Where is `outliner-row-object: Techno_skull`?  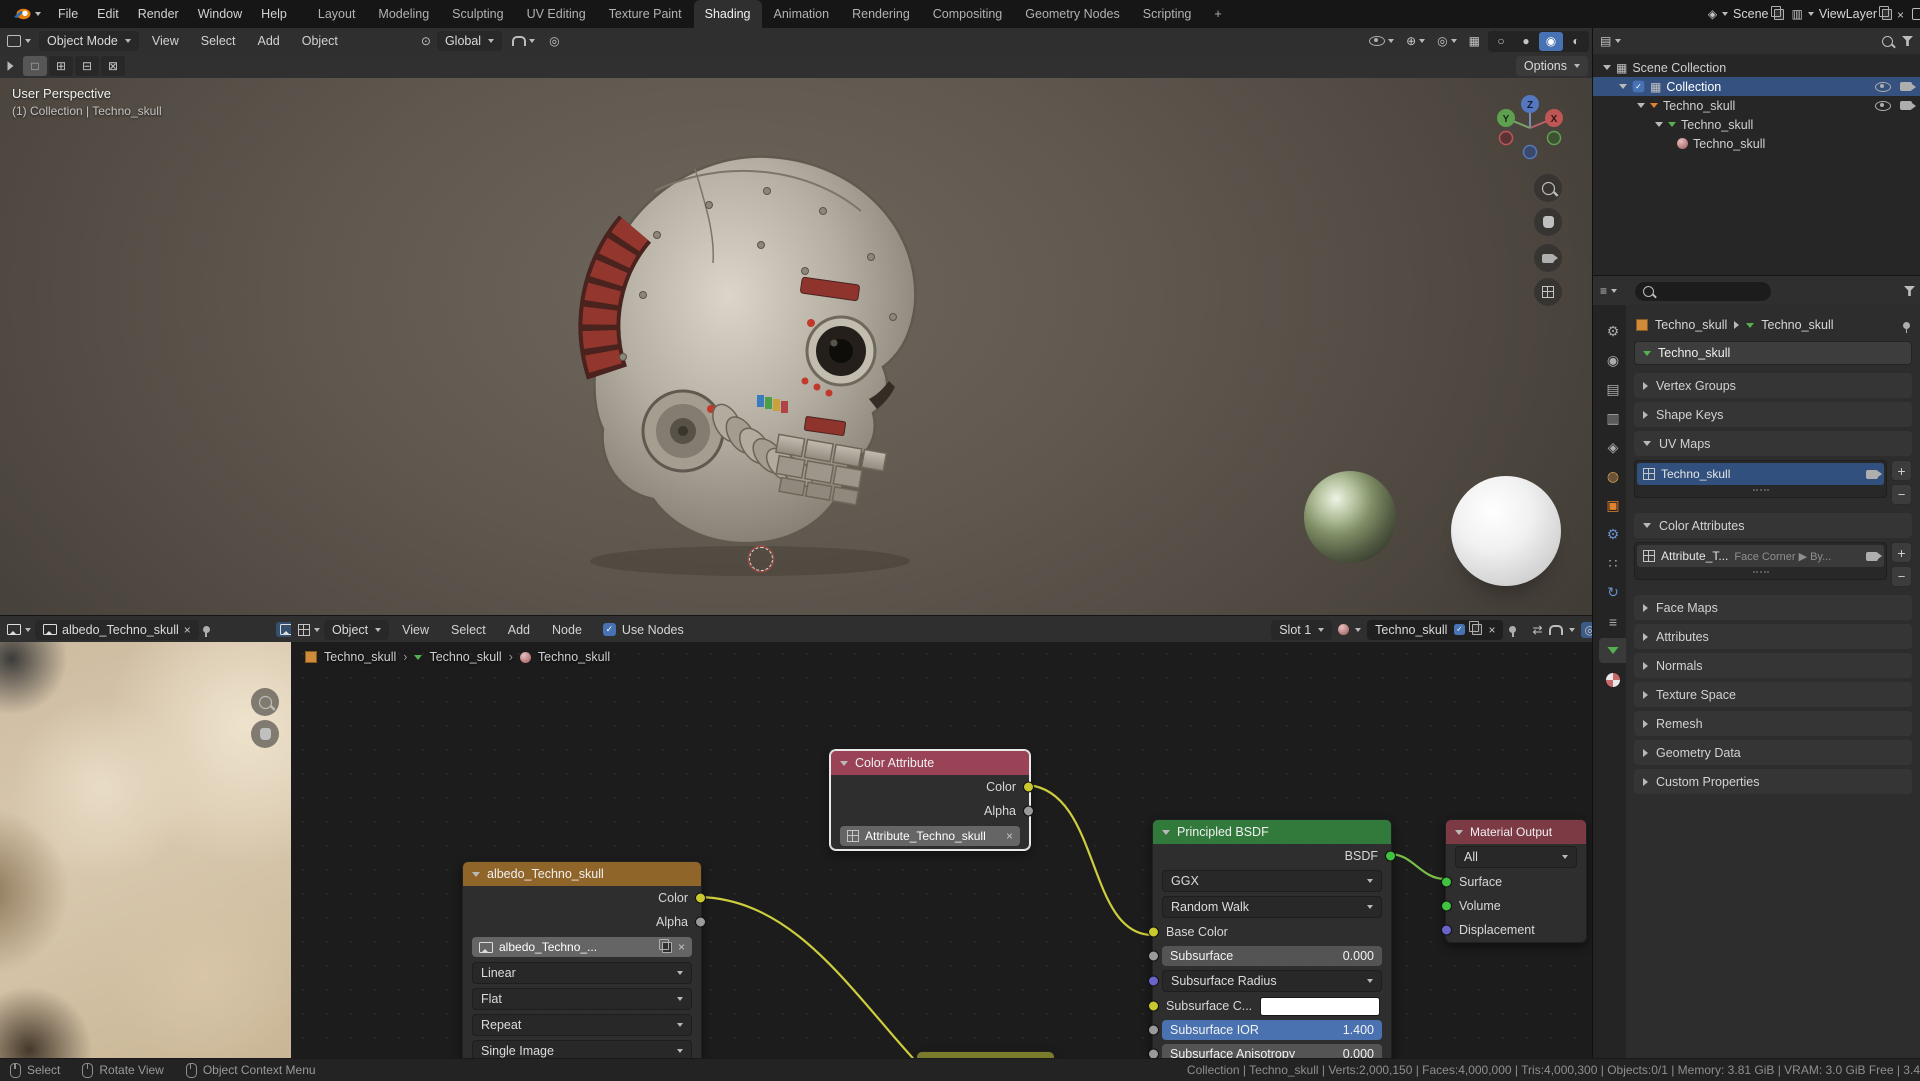 outliner-row-object: Techno_skull is located at coordinates (1756, 105).